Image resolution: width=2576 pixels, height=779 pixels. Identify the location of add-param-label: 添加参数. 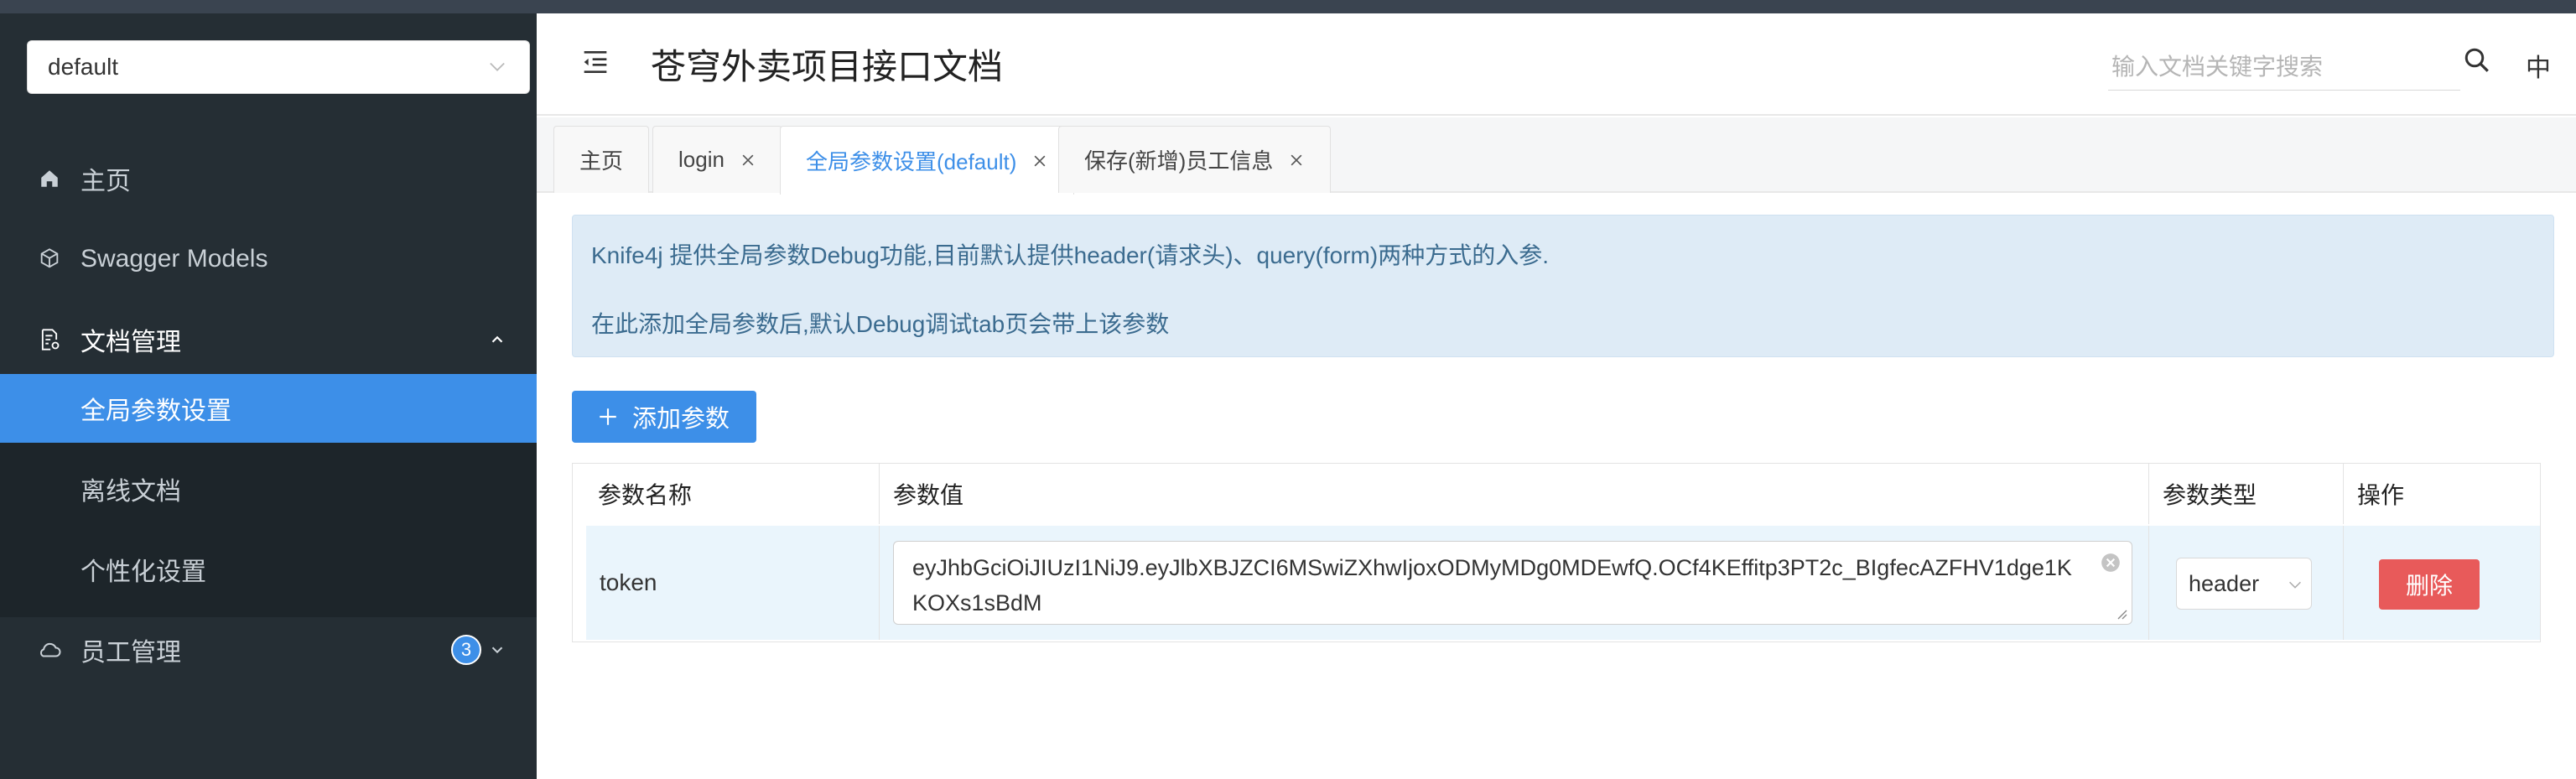
(681, 419).